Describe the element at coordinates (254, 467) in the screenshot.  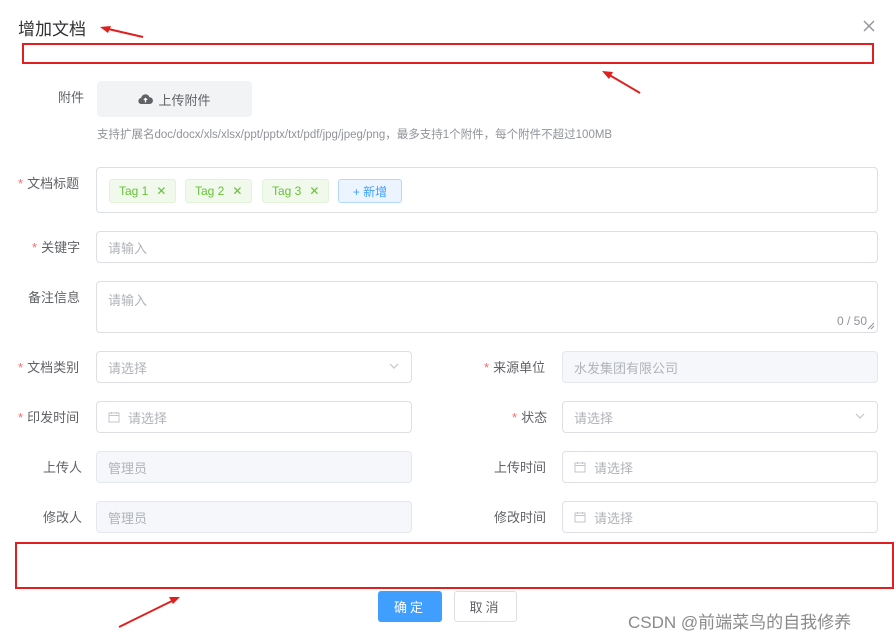
I see `uploader-input: 管理员` at that location.